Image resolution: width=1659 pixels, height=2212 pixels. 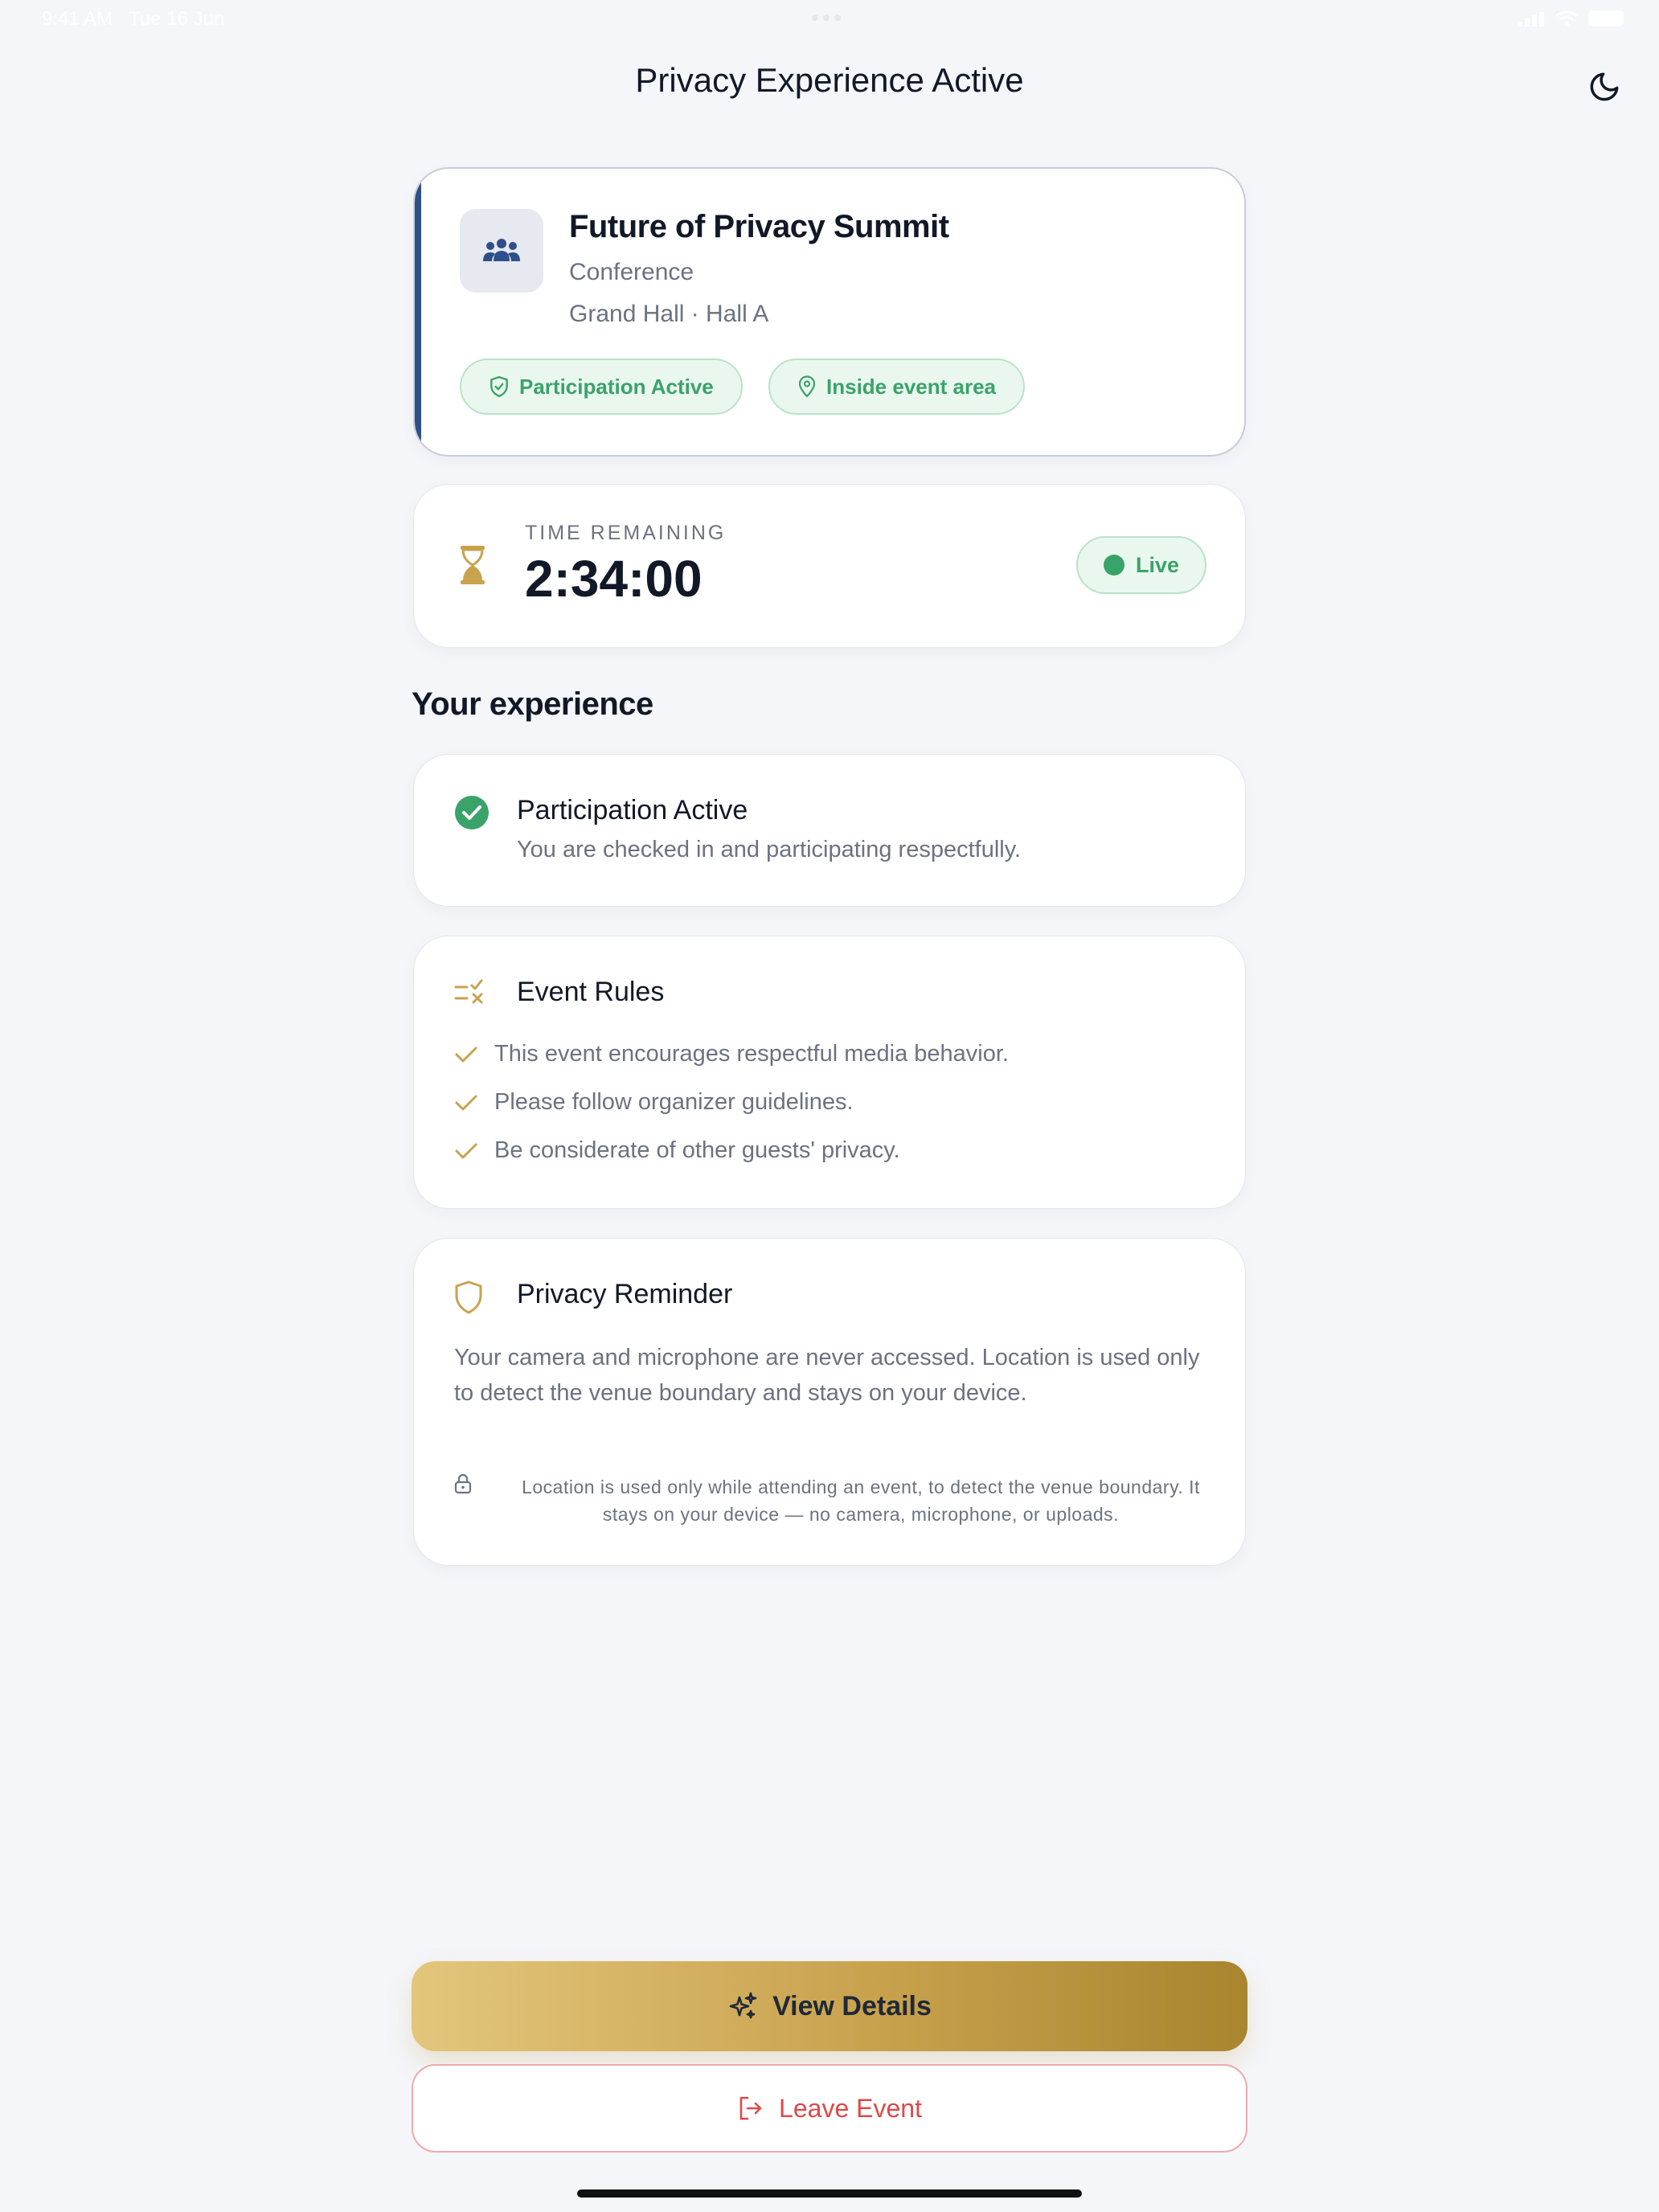 I want to click on event-accent-bar, so click(x=418, y=312).